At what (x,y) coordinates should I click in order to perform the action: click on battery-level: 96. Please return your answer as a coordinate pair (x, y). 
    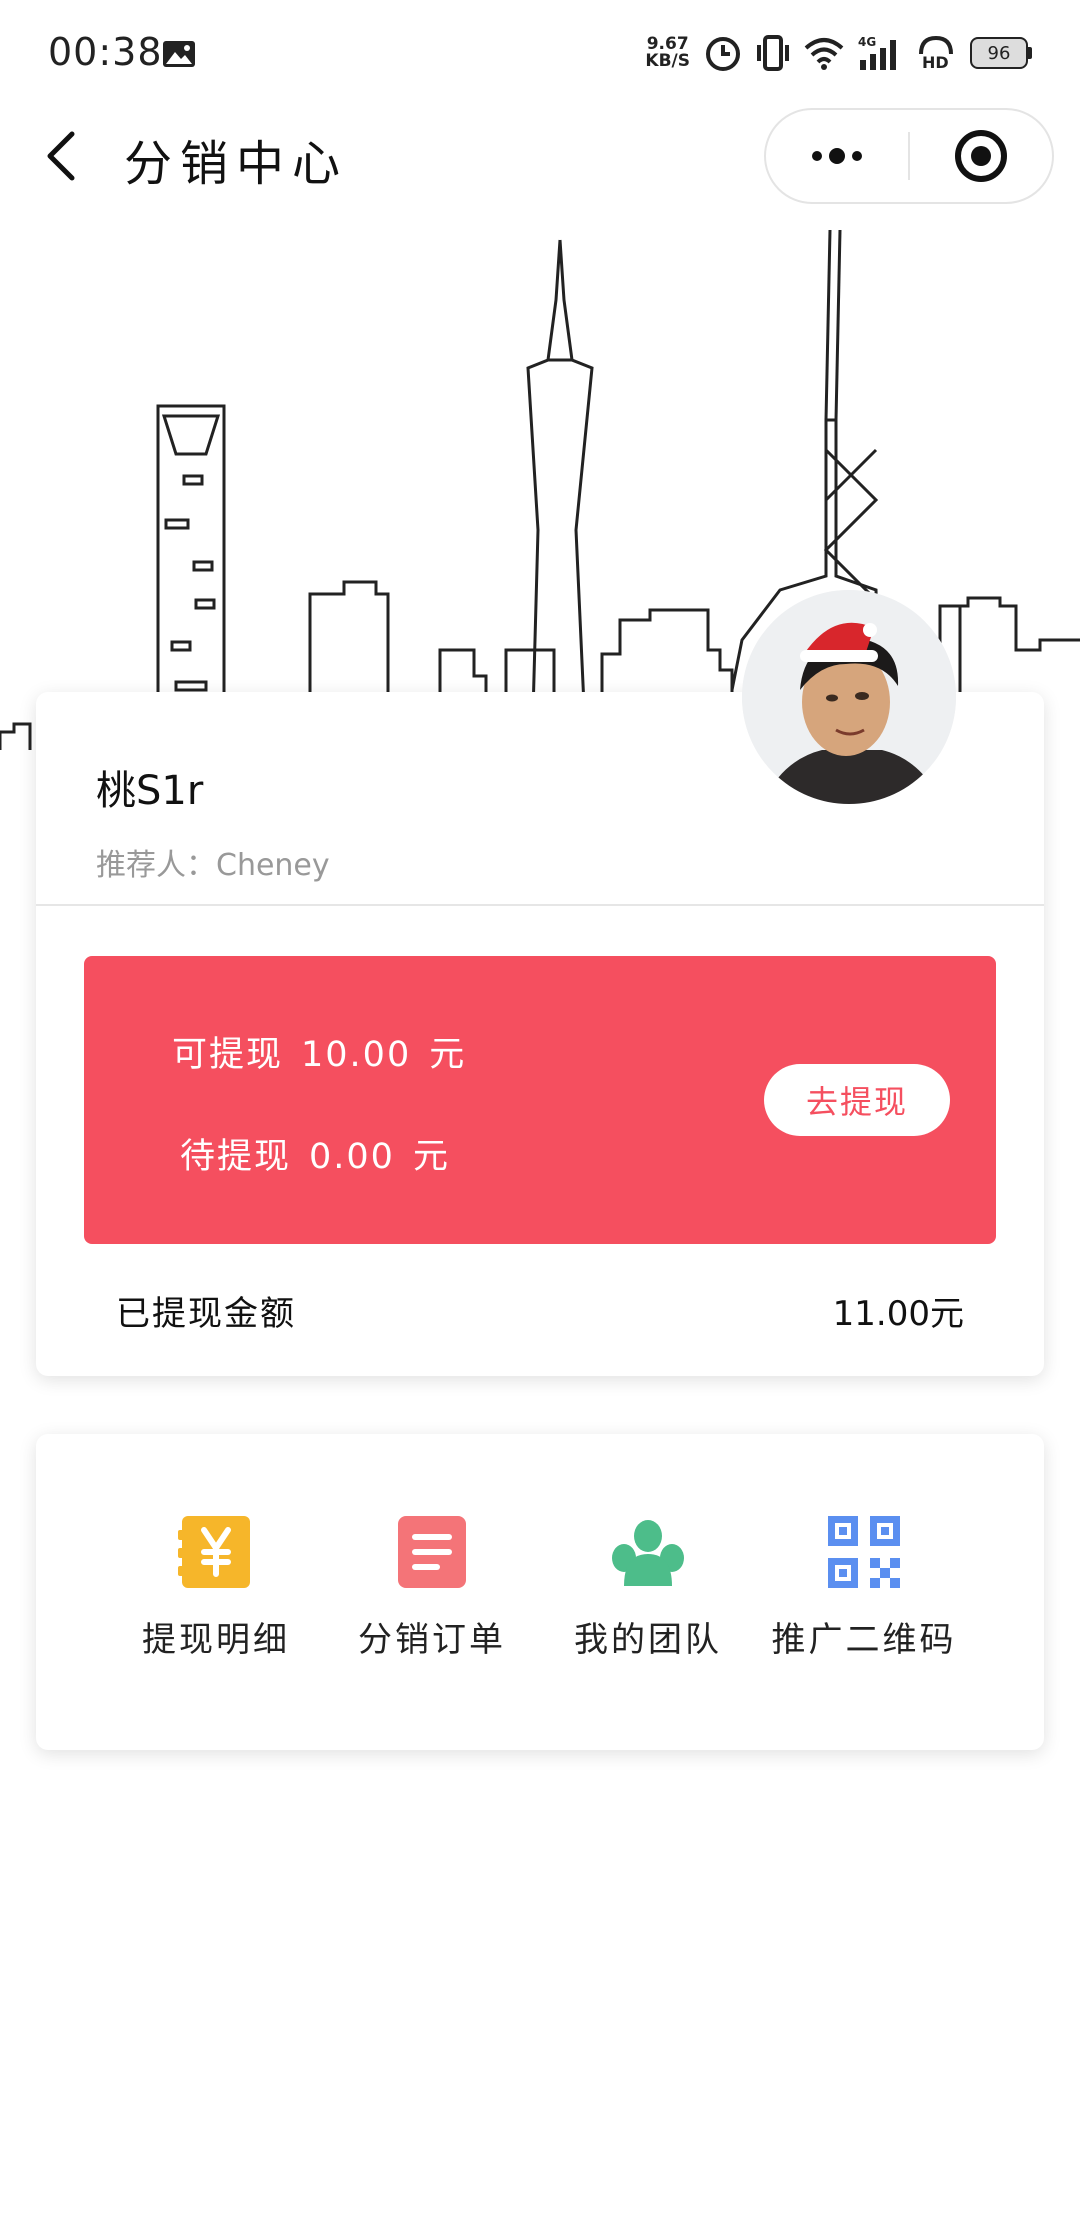
    Looking at the image, I should click on (999, 53).